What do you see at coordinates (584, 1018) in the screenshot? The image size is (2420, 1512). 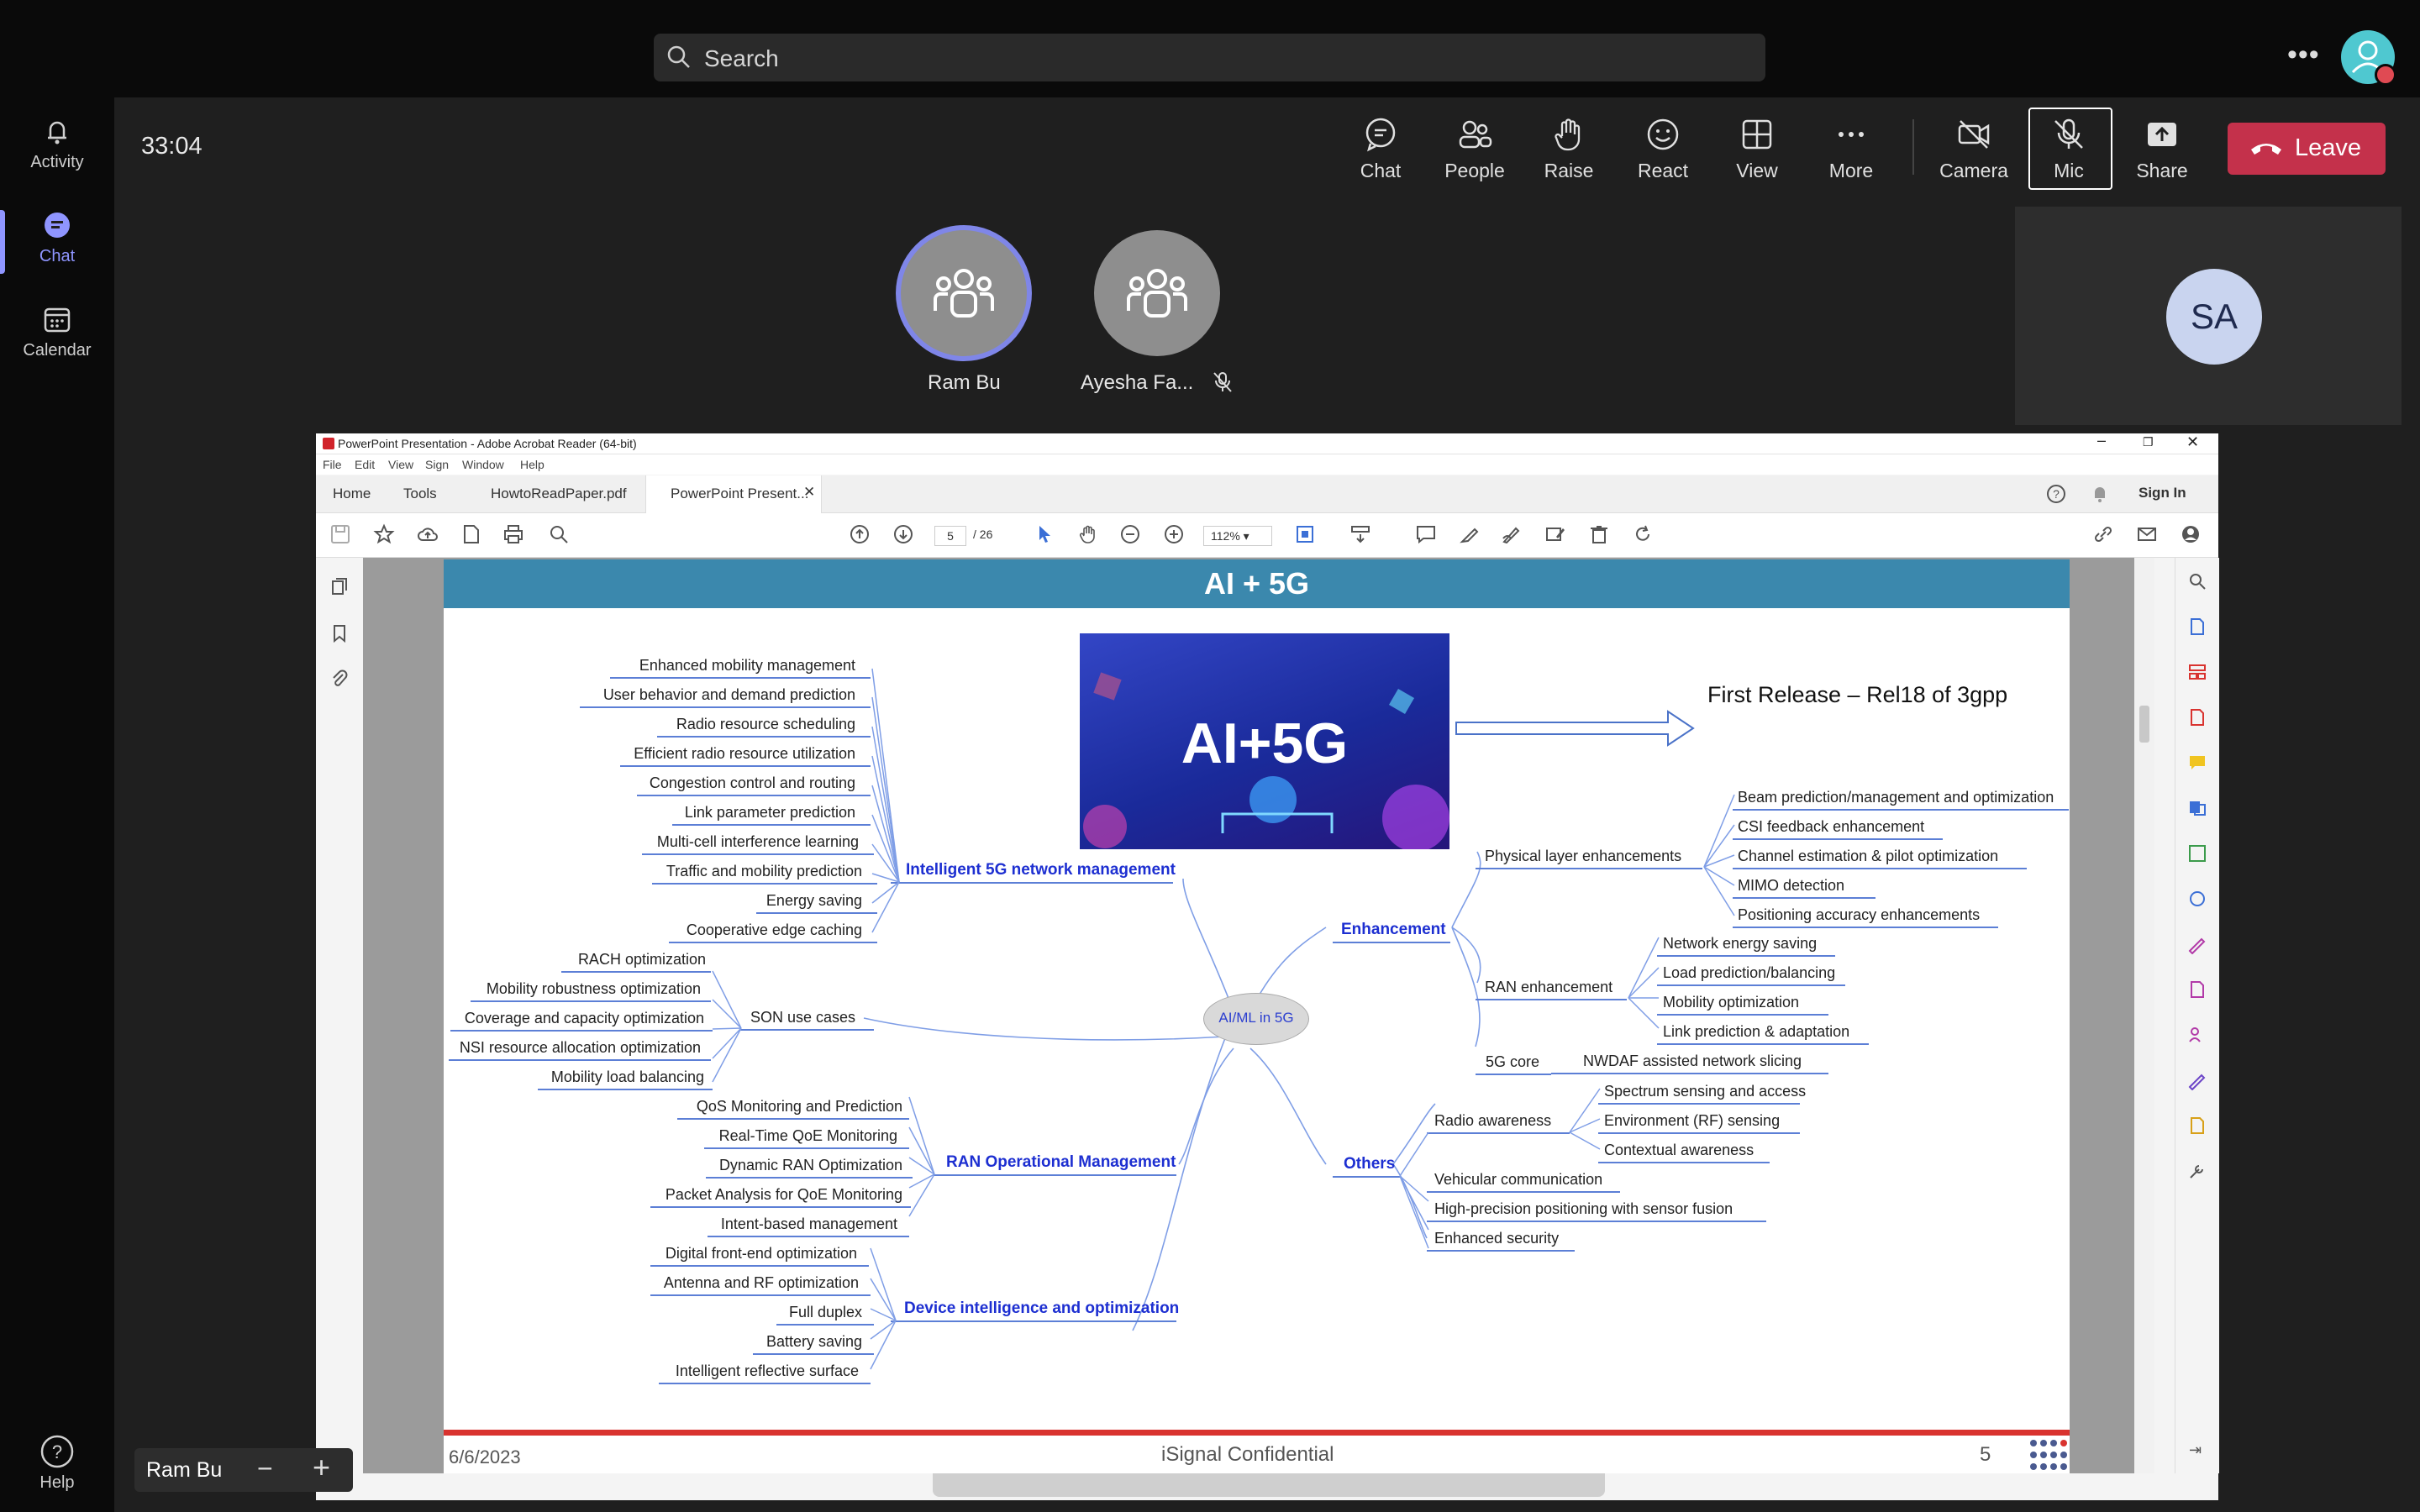 I see `son-item: Coverage and capacity optimization` at bounding box center [584, 1018].